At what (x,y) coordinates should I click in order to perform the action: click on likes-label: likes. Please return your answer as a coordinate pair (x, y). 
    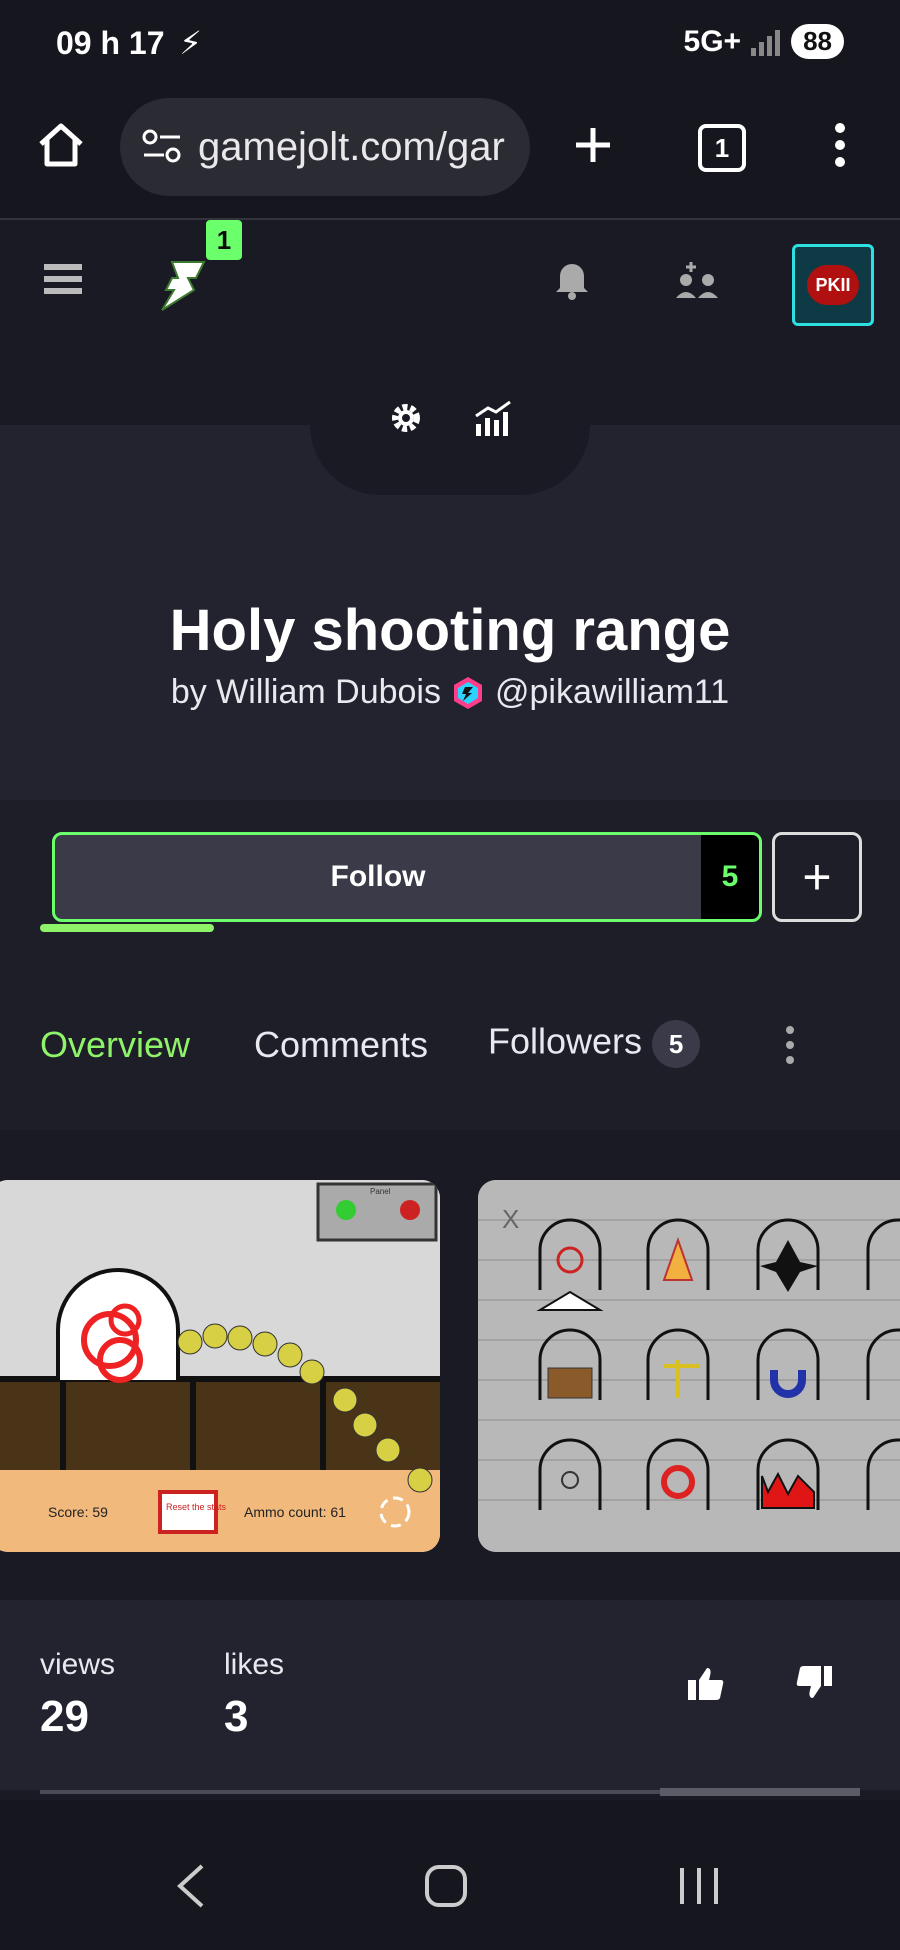
    Looking at the image, I should click on (254, 1664).